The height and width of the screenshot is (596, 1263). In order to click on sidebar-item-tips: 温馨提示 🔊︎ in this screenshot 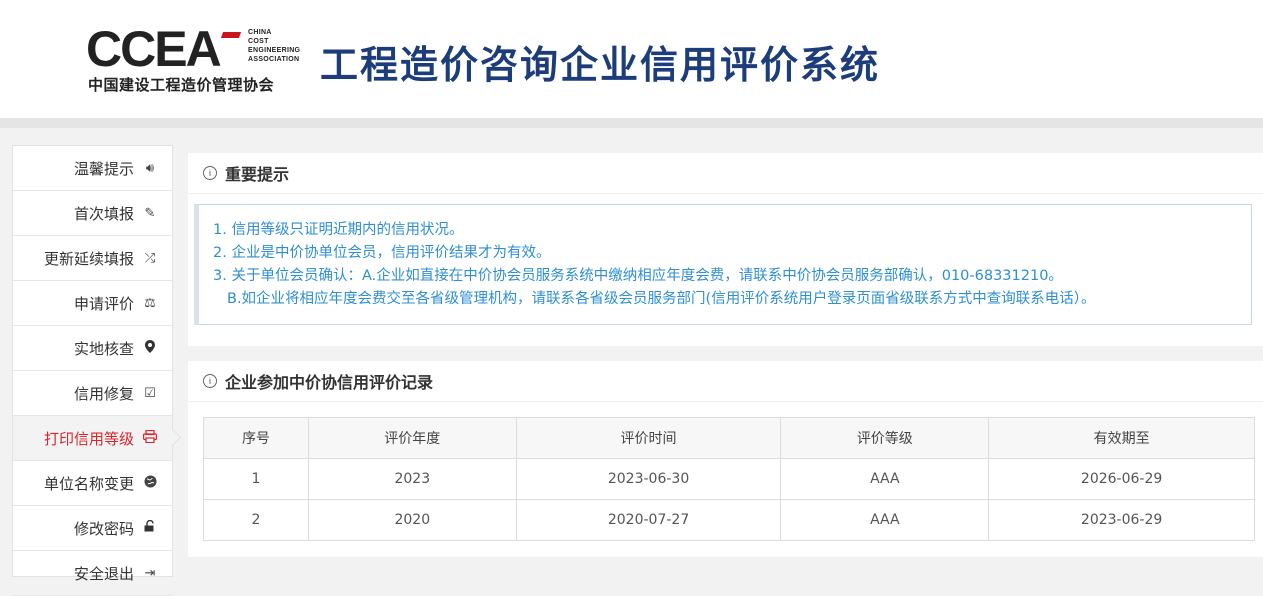, I will do `click(92, 168)`.